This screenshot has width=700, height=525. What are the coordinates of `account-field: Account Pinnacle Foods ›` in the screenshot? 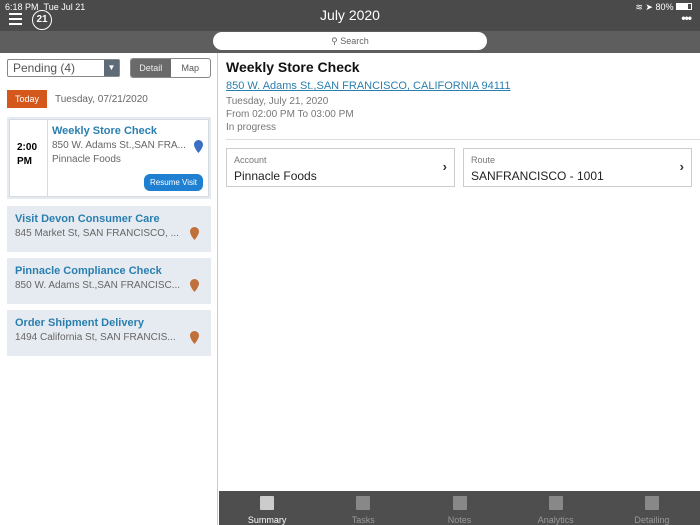 It's located at (340, 167).